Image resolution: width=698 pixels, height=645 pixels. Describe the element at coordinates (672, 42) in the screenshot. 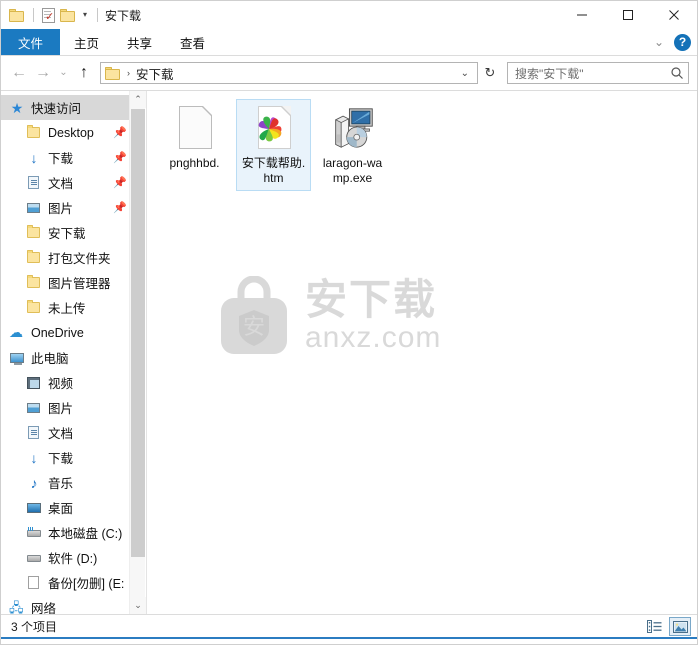

I see `ribbon-right-controls: ⌄ ?` at that location.